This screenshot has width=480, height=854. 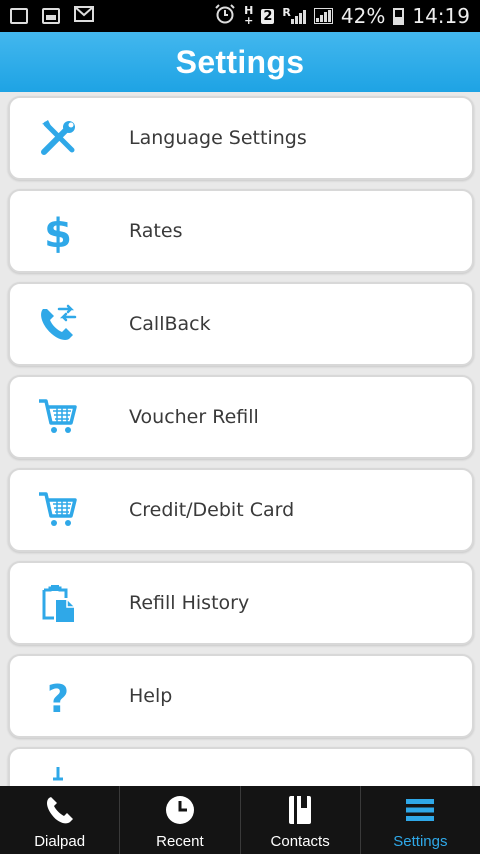 What do you see at coordinates (60, 812) in the screenshot?
I see `phone-icon` at bounding box center [60, 812].